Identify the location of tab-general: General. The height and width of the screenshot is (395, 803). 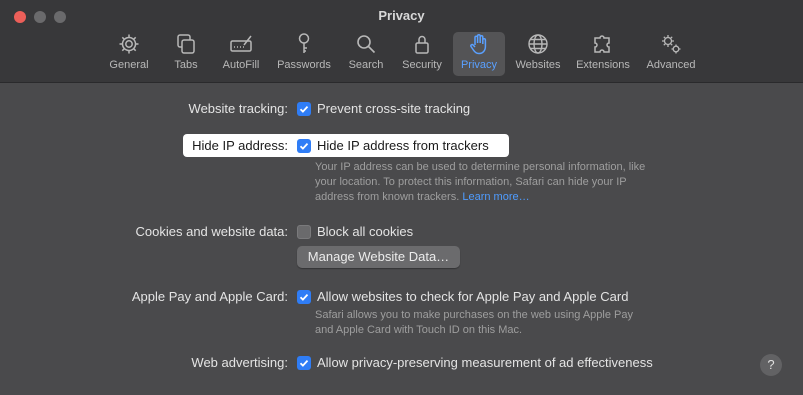
(129, 54).